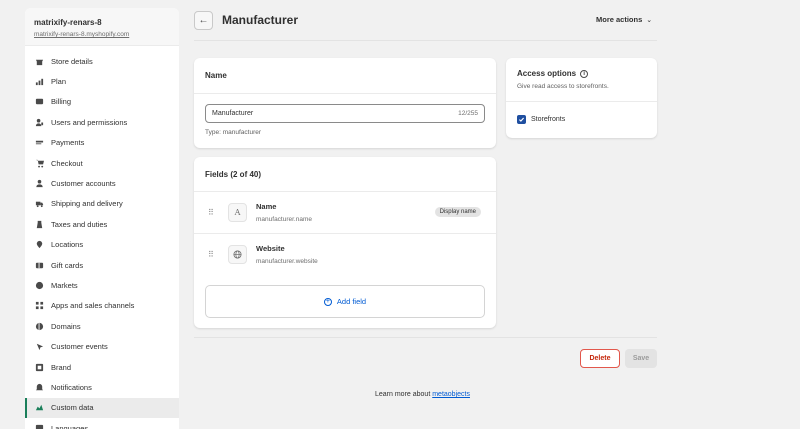 The width and height of the screenshot is (800, 429). I want to click on languages-icon, so click(39, 426).